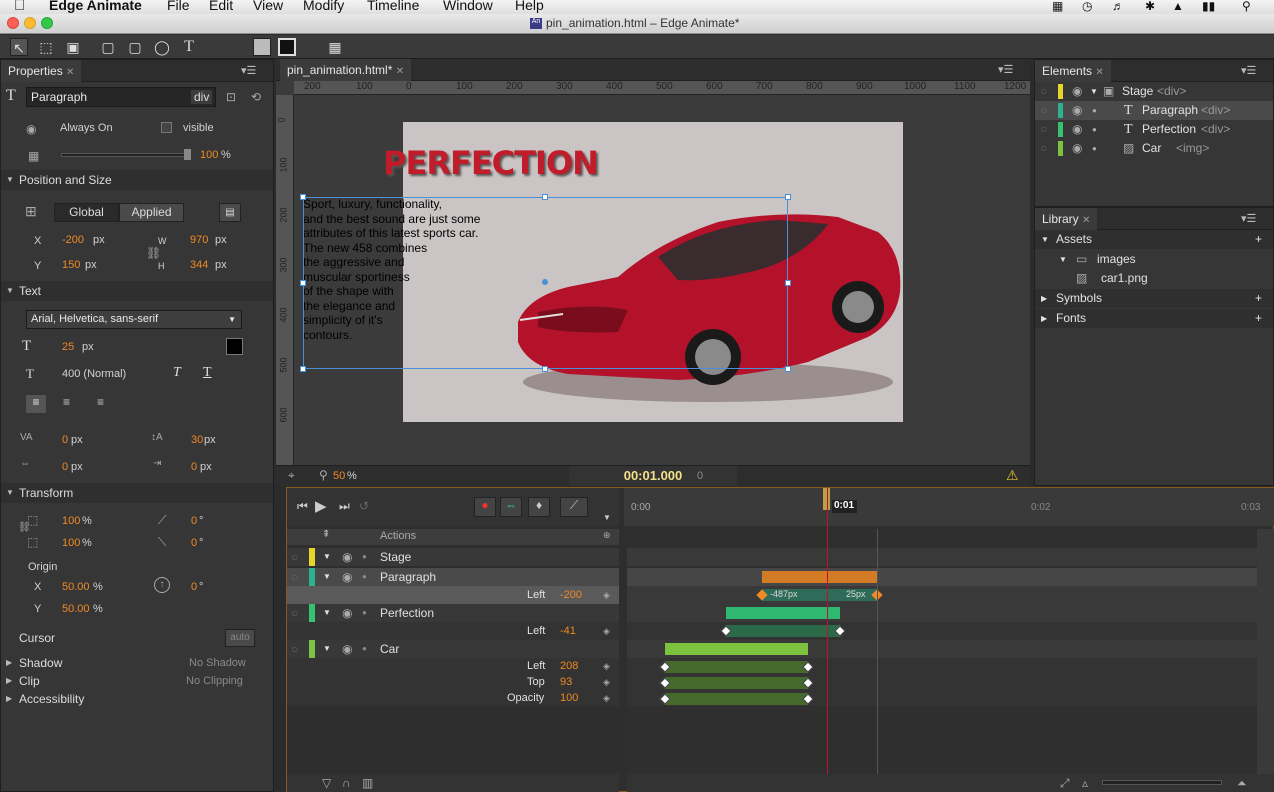 This screenshot has width=1274, height=792. Describe the element at coordinates (199, 240) in the screenshot. I see `w-value: 970` at that location.